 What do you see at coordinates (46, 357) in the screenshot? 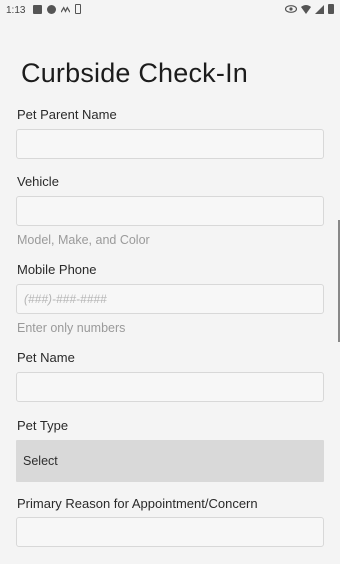
I see `pet-name-label: Pet Name` at bounding box center [46, 357].